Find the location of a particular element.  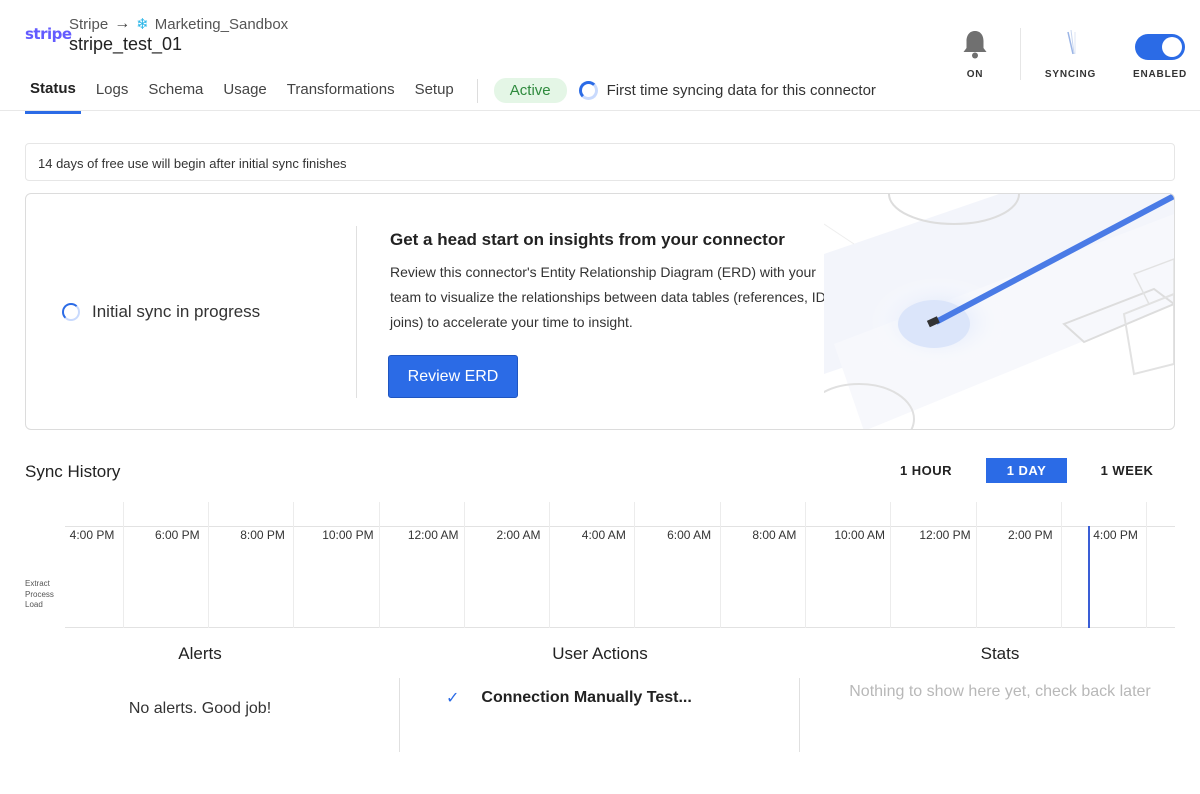

enabled-label: ENABLED is located at coordinates (1160, 74).